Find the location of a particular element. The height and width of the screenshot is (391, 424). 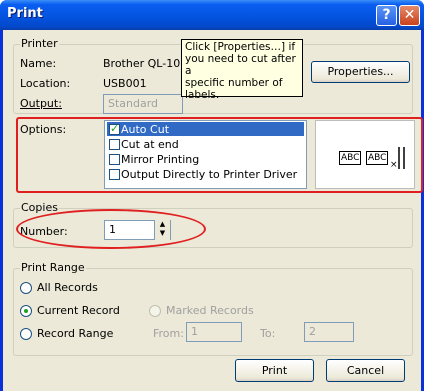

print-button: Print is located at coordinates (274, 370).